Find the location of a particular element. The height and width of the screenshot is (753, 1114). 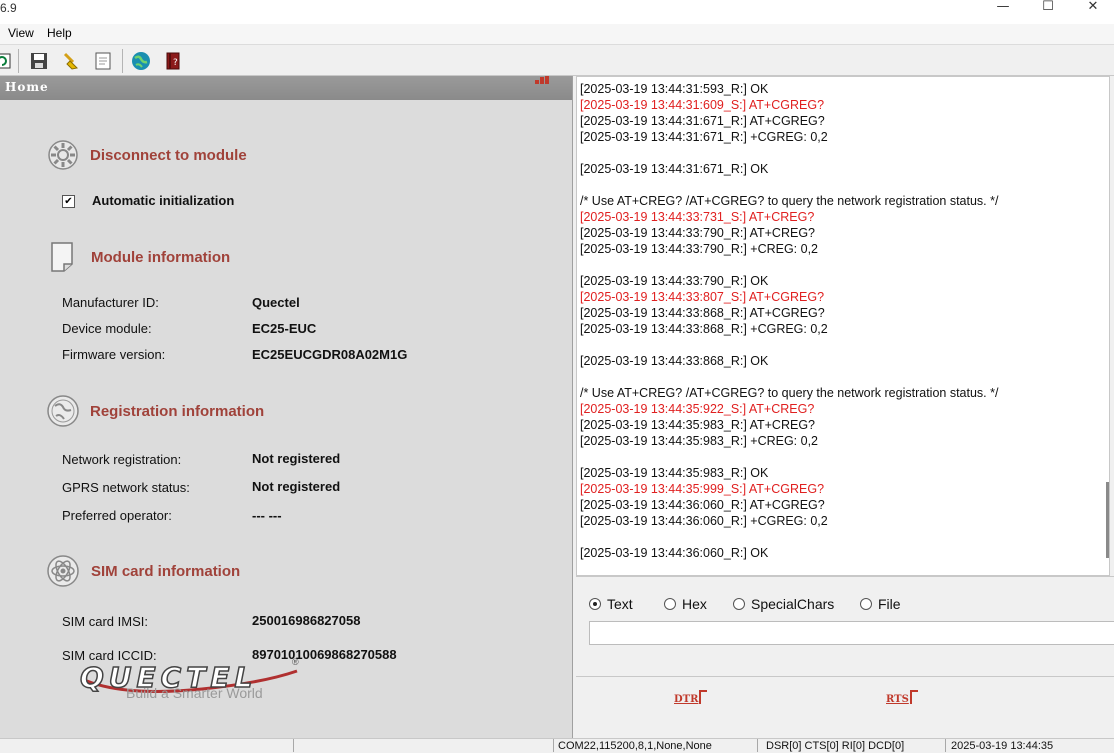

log-line-received: [2025-03-19 13:44:31:671_R:] +CGREG: 0,2 is located at coordinates (704, 137).